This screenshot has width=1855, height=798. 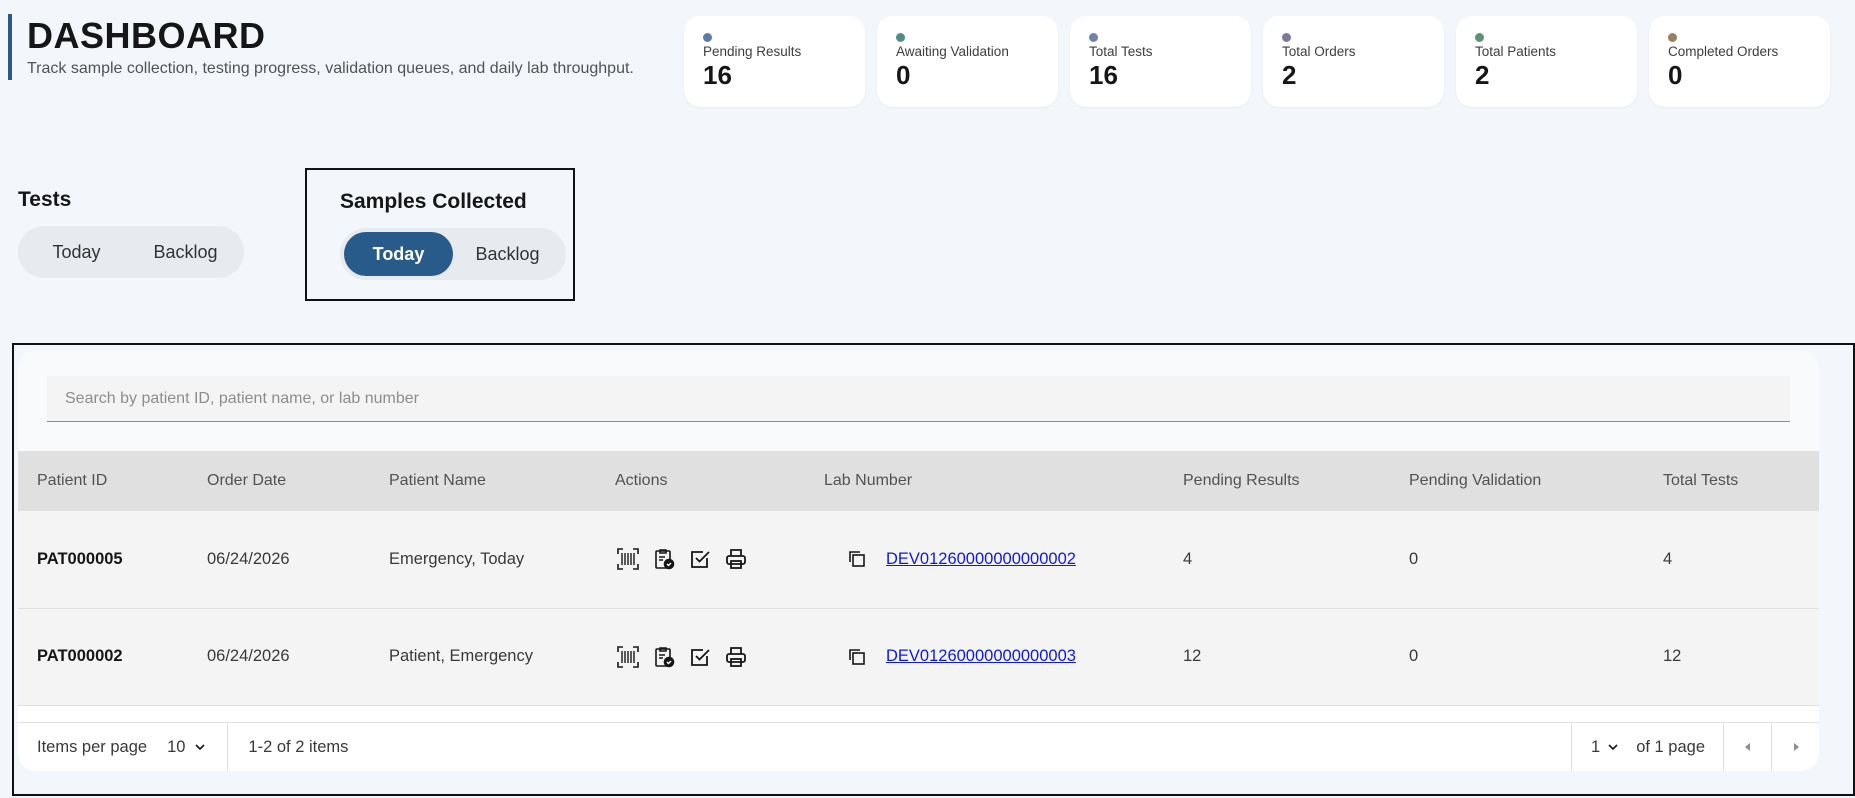 What do you see at coordinates (981, 656) in the screenshot?
I see `lab-number-link: DEV01260000000000003` at bounding box center [981, 656].